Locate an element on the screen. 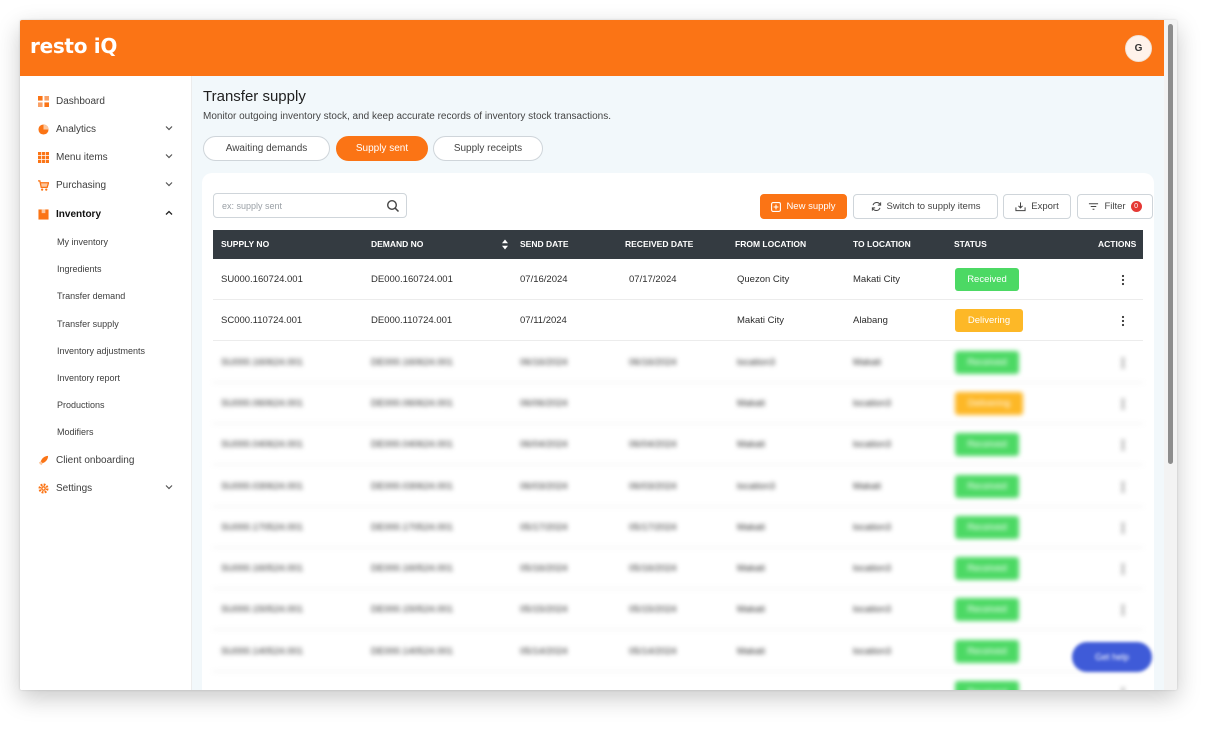  user-avatar: G is located at coordinates (1138, 48).